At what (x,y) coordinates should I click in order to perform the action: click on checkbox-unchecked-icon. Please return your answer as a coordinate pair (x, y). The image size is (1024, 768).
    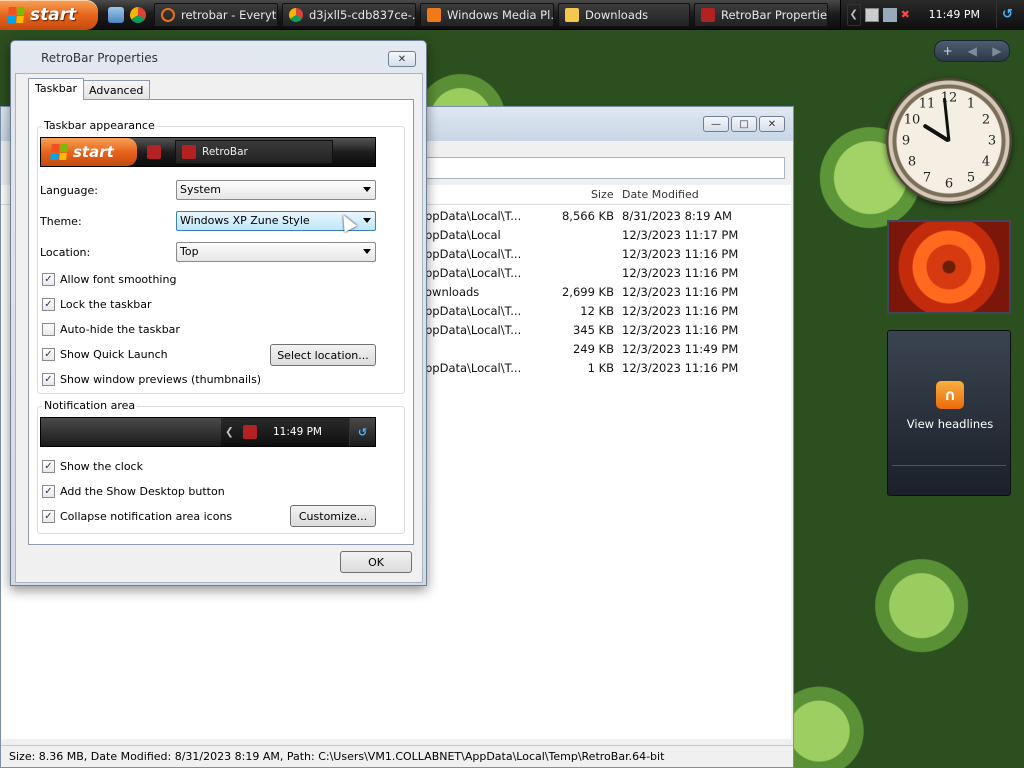
    Looking at the image, I should click on (48, 329).